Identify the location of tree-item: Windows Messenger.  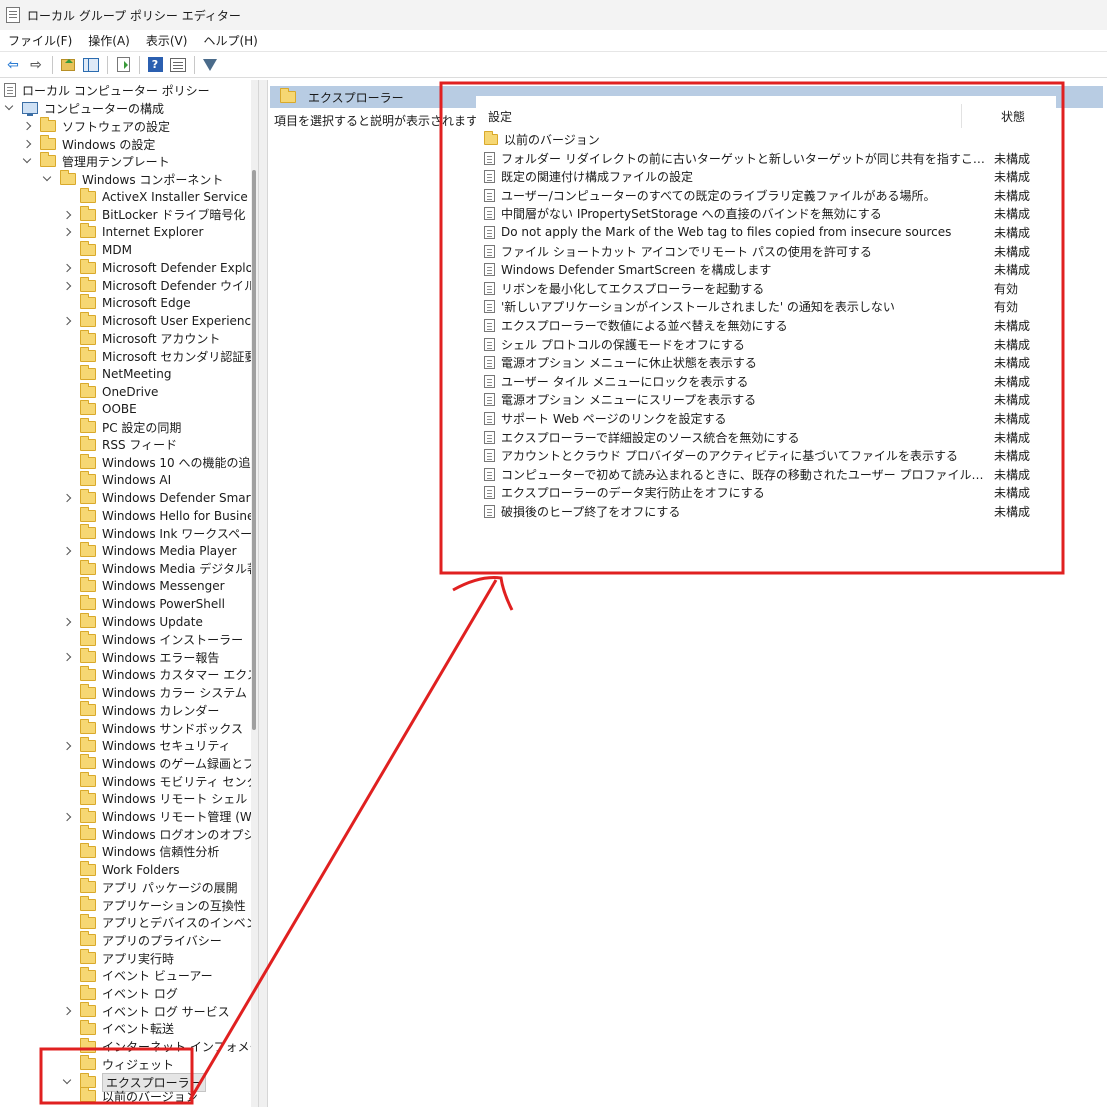
(143, 586).